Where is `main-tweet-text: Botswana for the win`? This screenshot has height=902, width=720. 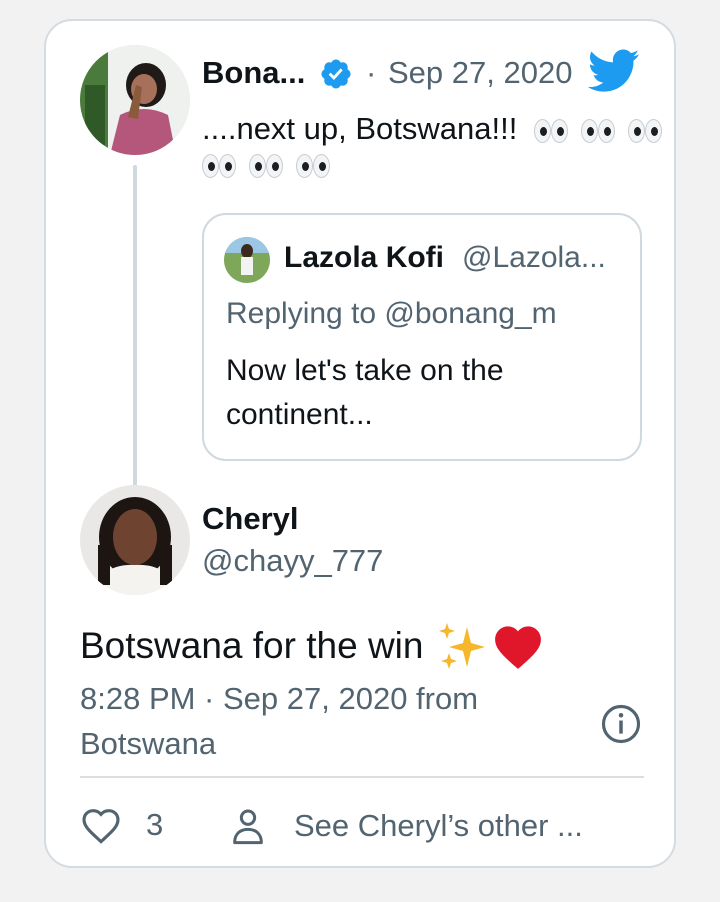
main-tweet-text: Botswana for the win is located at coordinates (252, 645).